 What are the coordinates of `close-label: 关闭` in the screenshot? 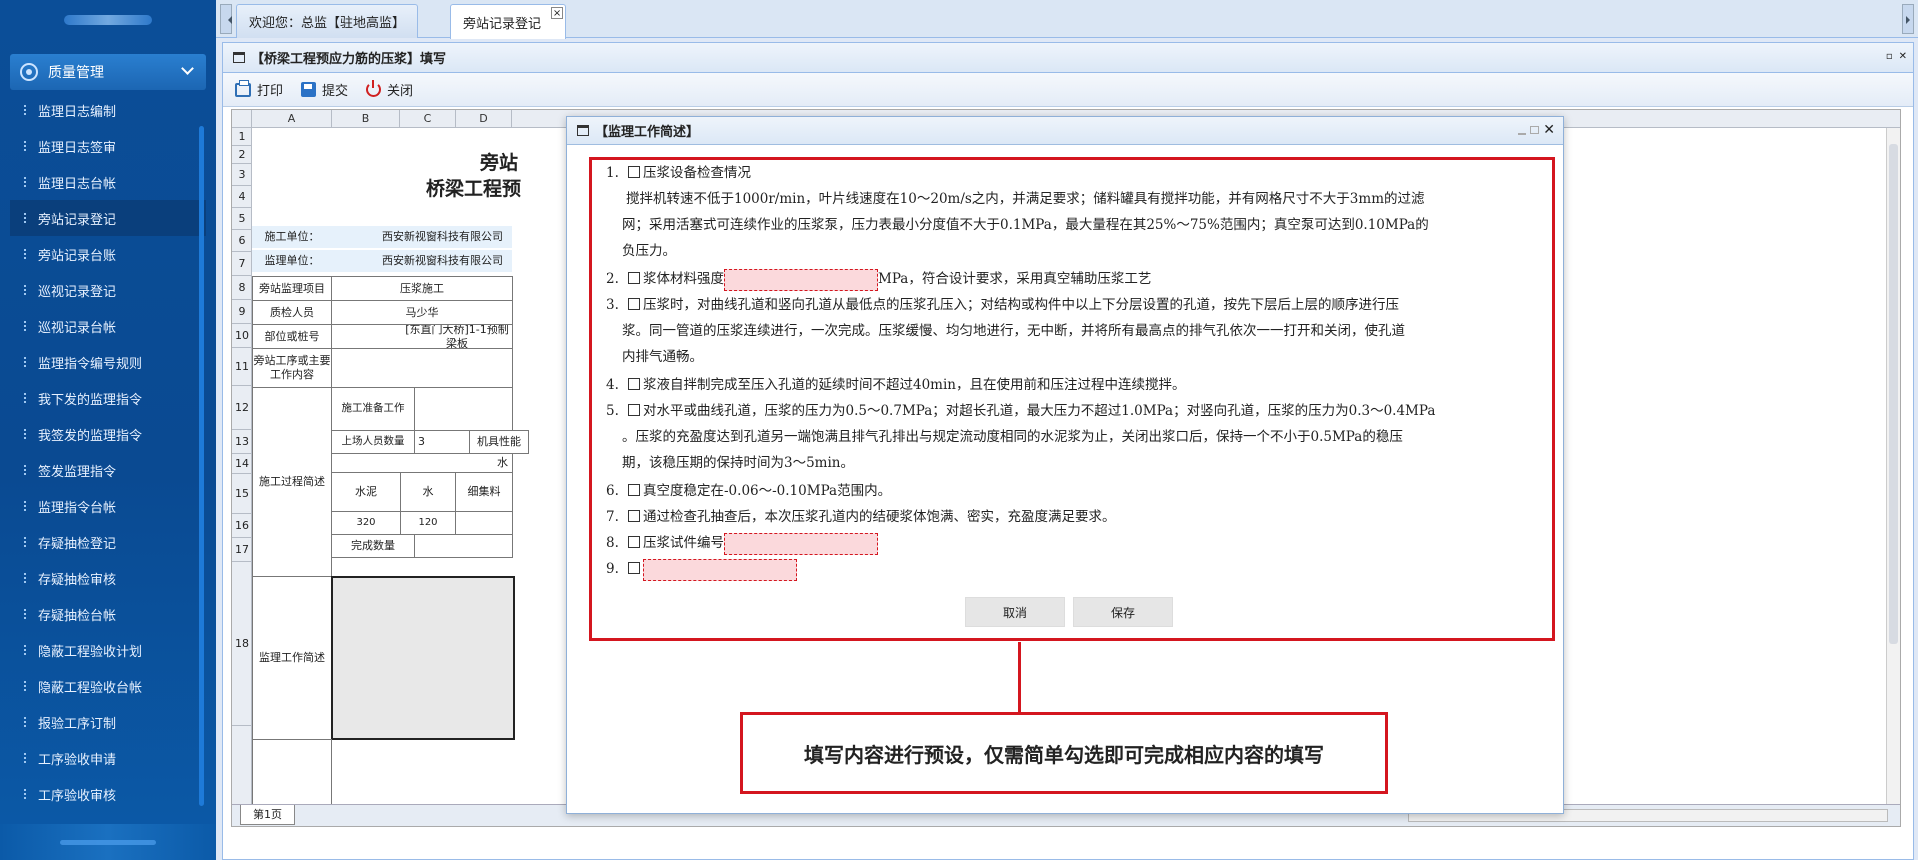 It's located at (400, 91).